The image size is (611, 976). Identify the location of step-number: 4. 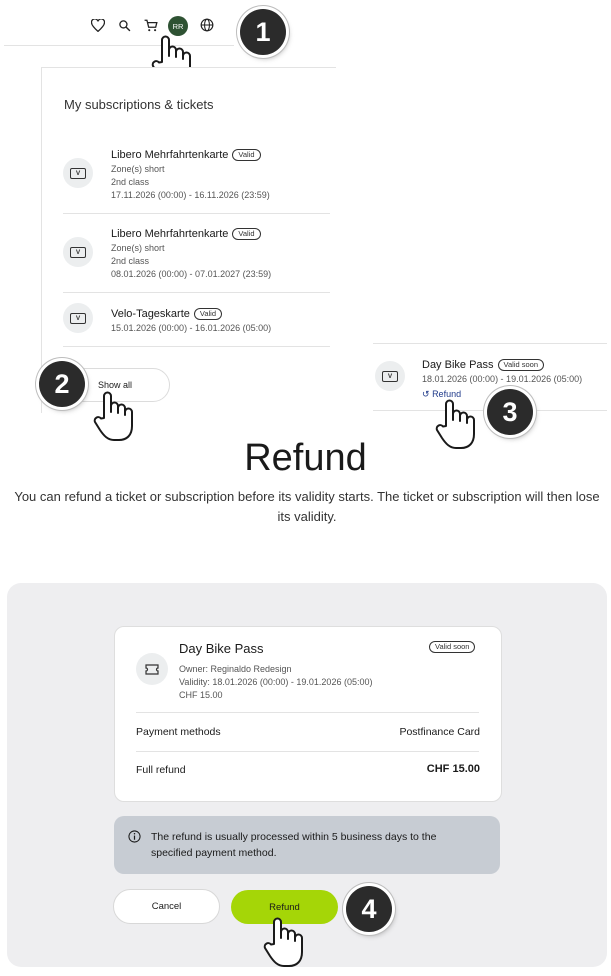
(369, 908).